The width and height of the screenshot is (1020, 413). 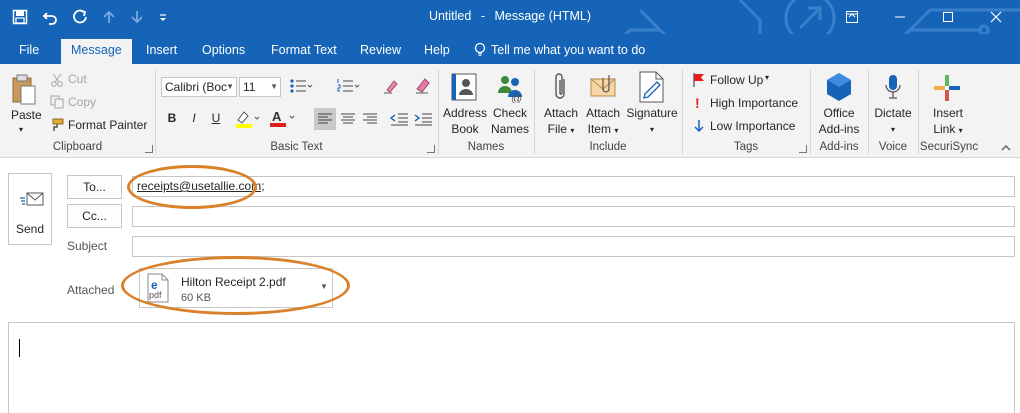 I want to click on check-names-label-line1: Check, so click(x=509, y=113).